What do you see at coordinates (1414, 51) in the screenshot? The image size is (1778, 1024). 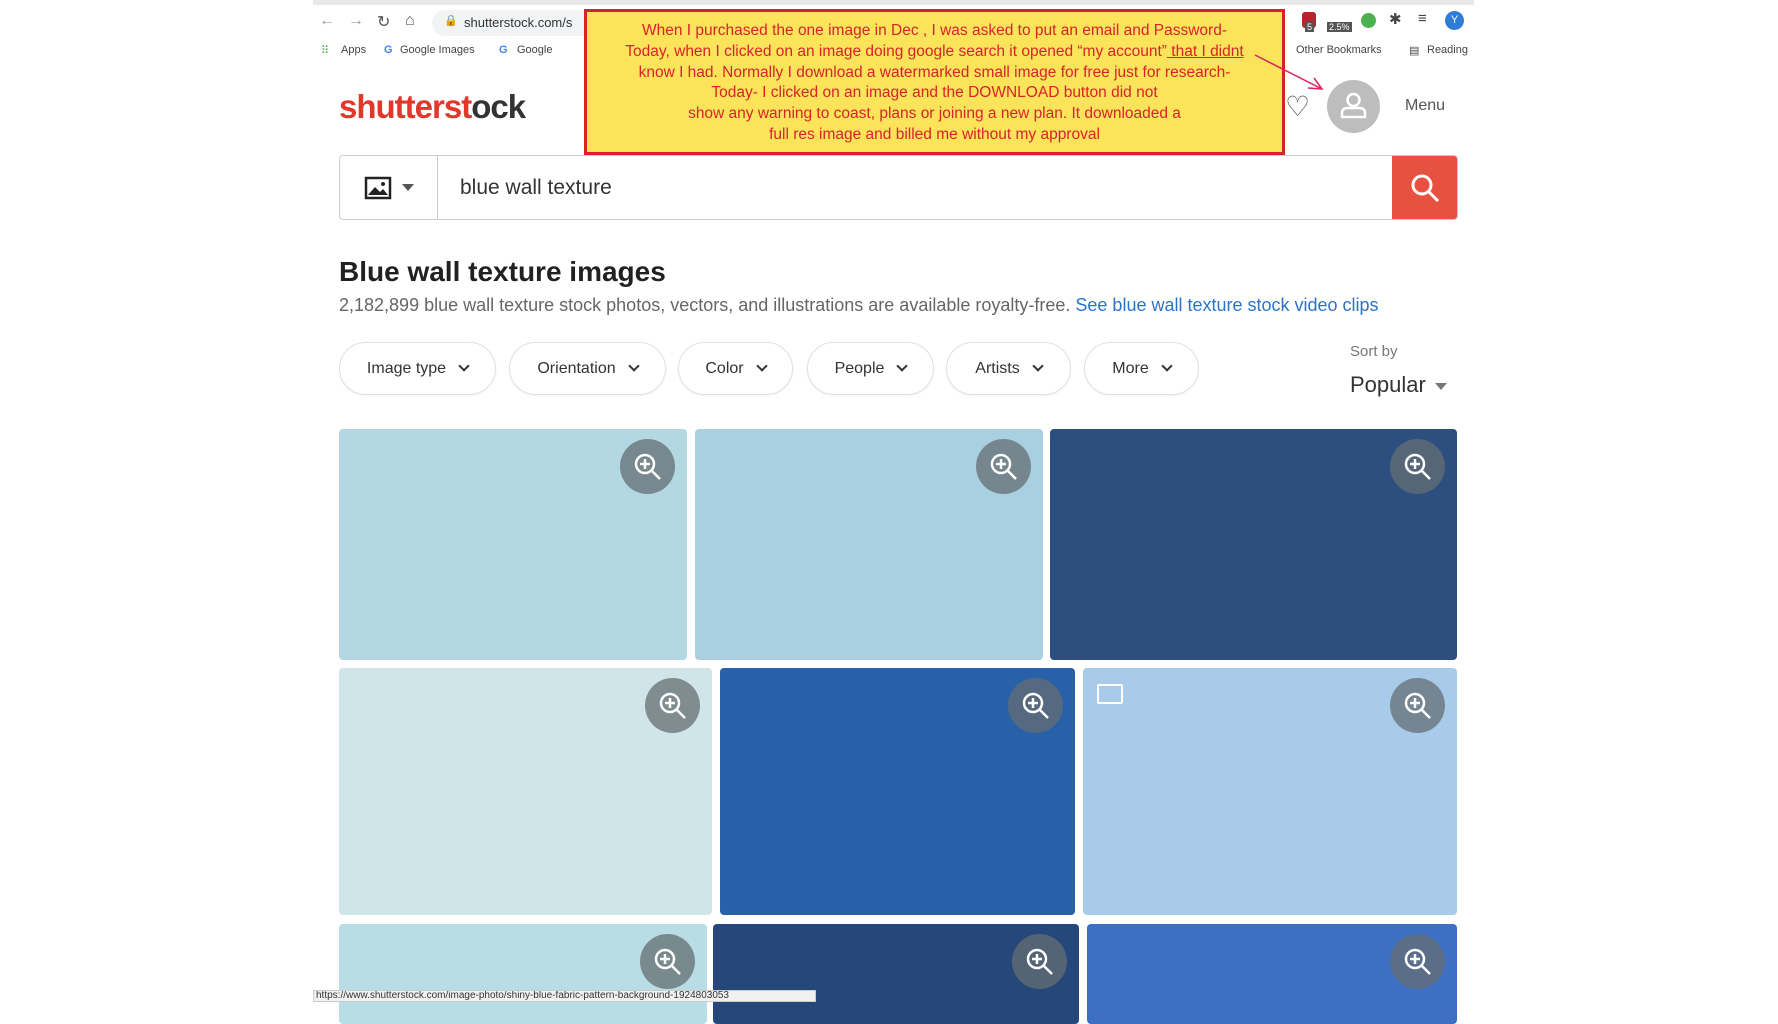 I see `reading-list-icon: ▤` at bounding box center [1414, 51].